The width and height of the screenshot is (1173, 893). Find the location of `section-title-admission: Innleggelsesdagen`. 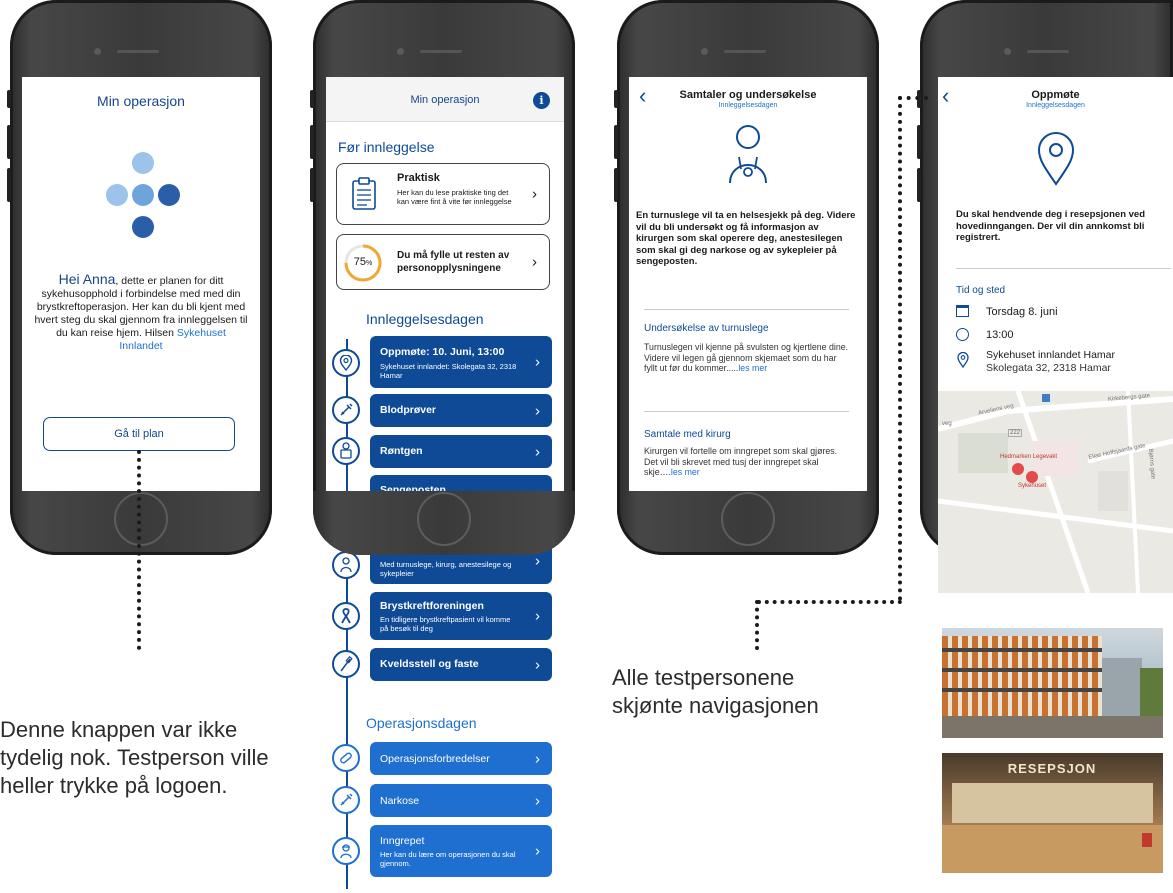

section-title-admission: Innleggelsesdagen is located at coordinates (425, 319).